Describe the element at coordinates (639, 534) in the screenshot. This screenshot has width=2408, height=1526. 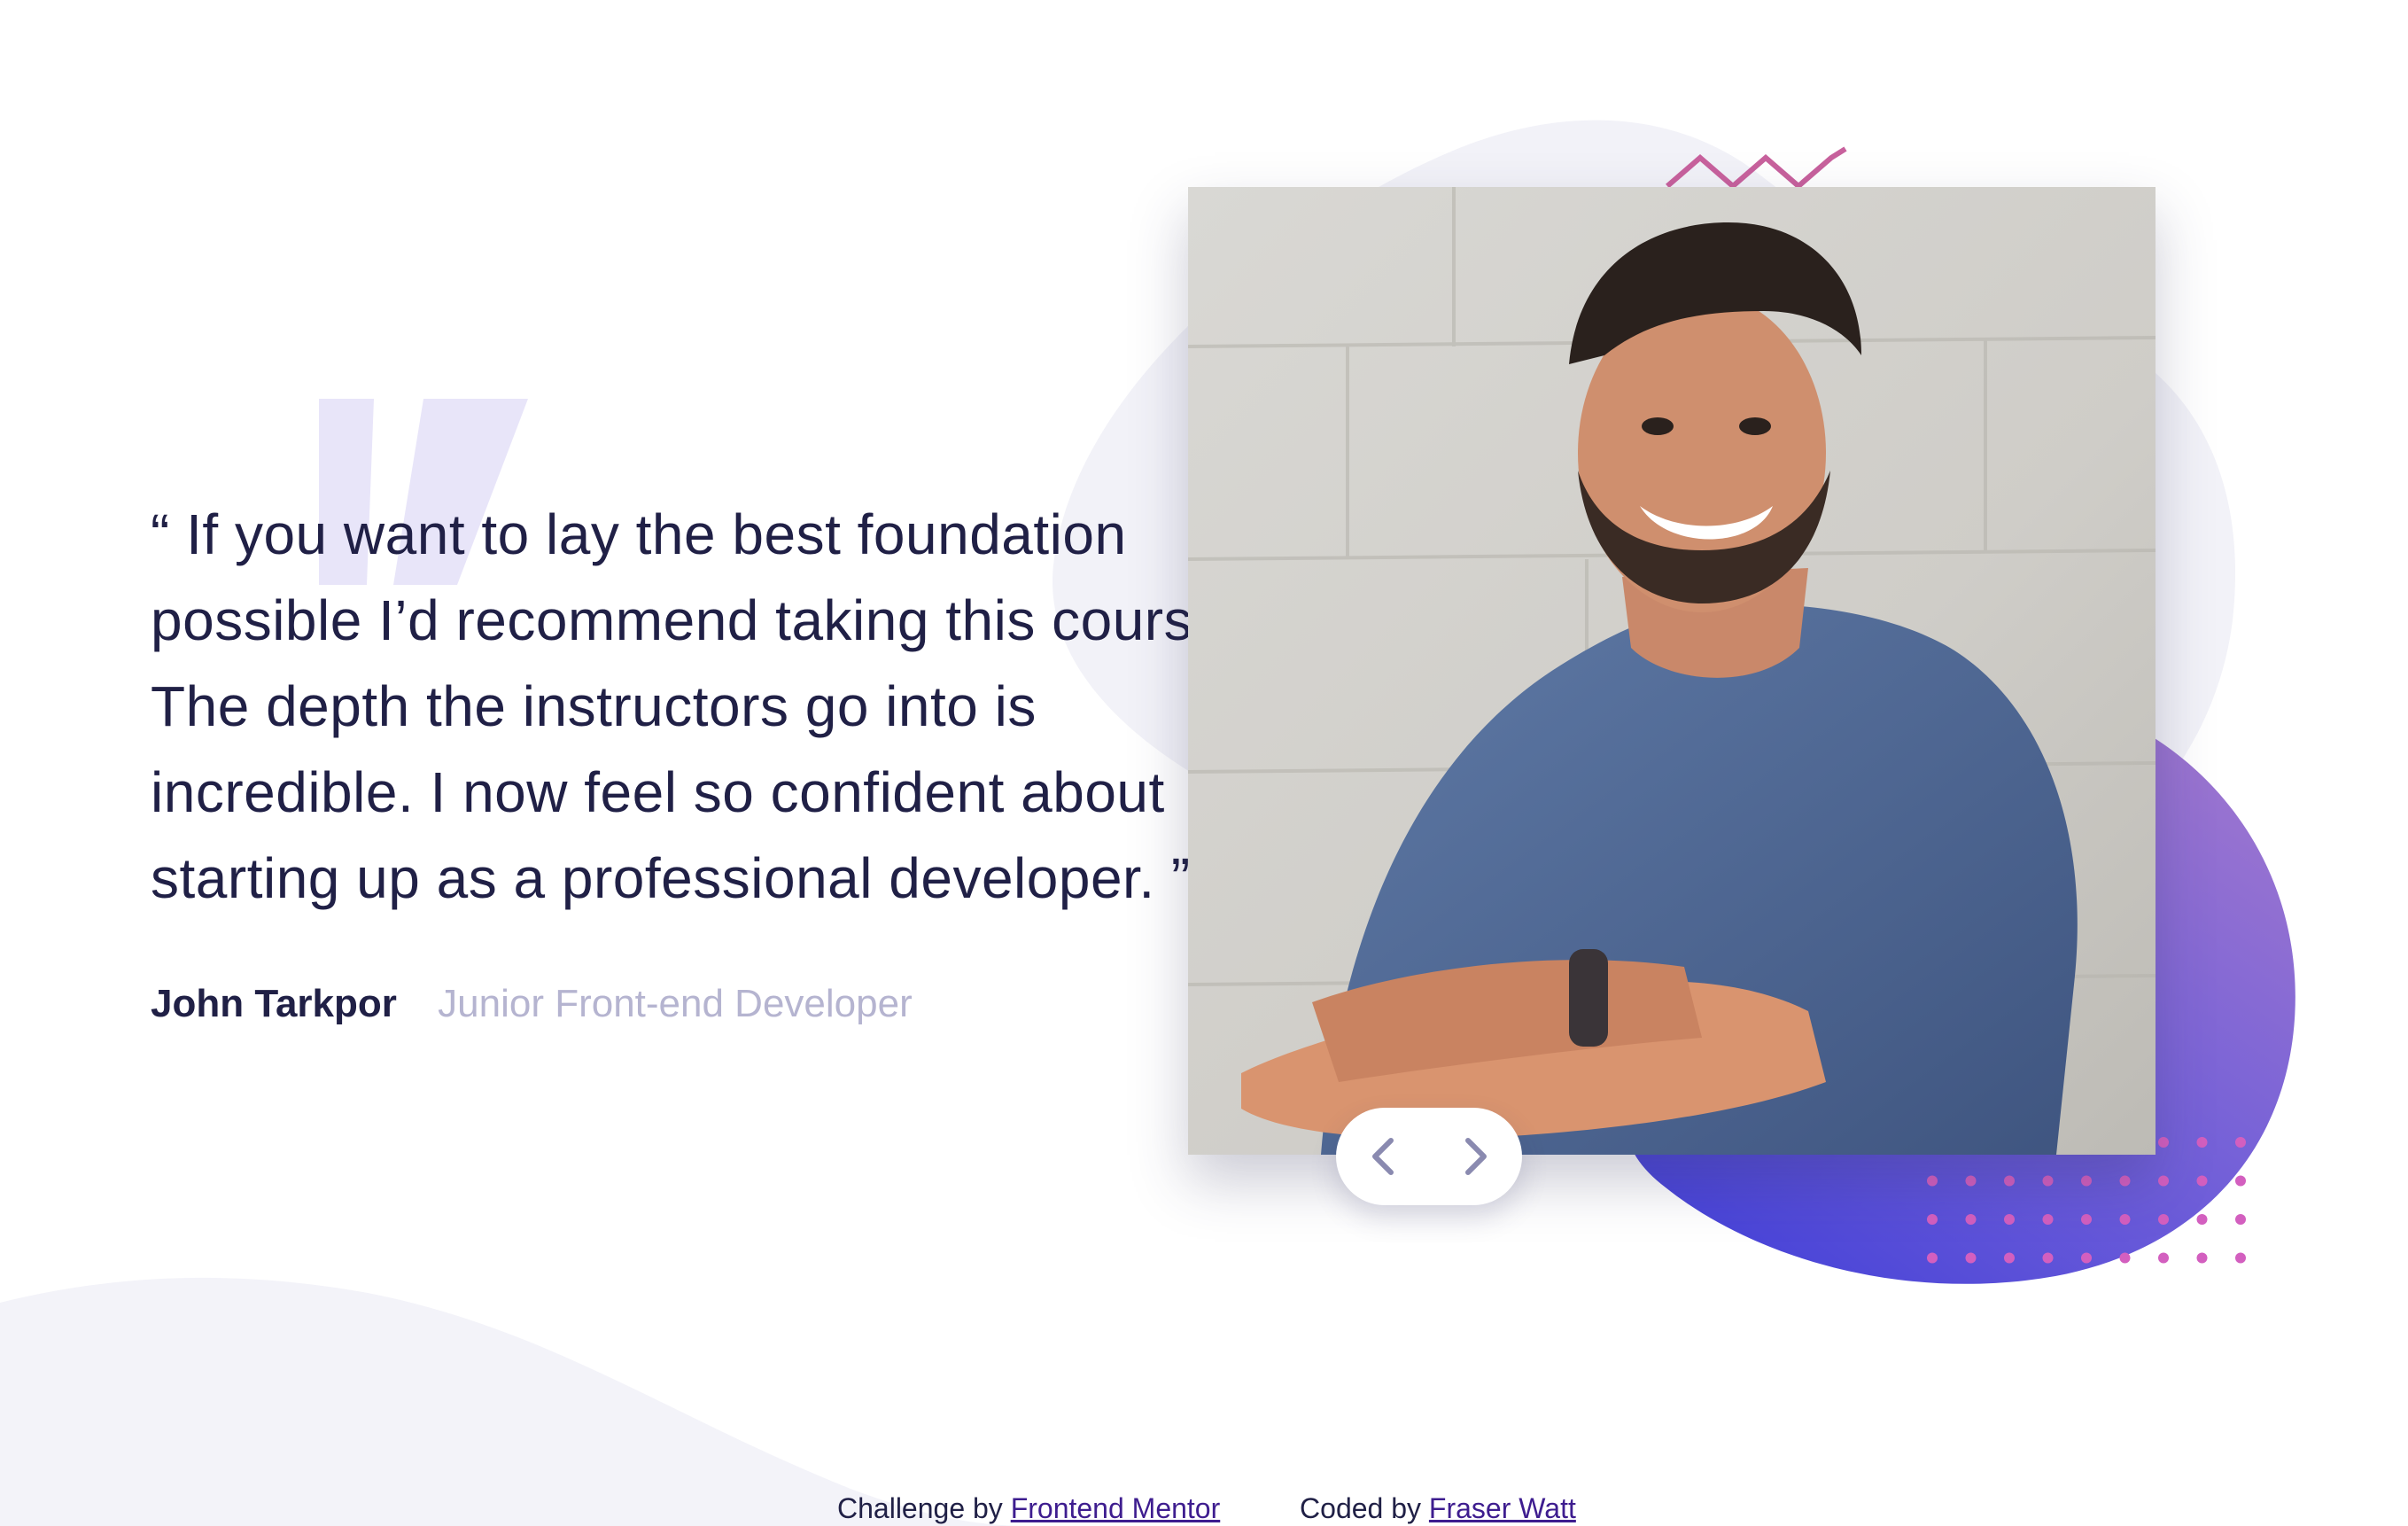
I see `quote-line: “ If you want to lay the best foundation` at that location.